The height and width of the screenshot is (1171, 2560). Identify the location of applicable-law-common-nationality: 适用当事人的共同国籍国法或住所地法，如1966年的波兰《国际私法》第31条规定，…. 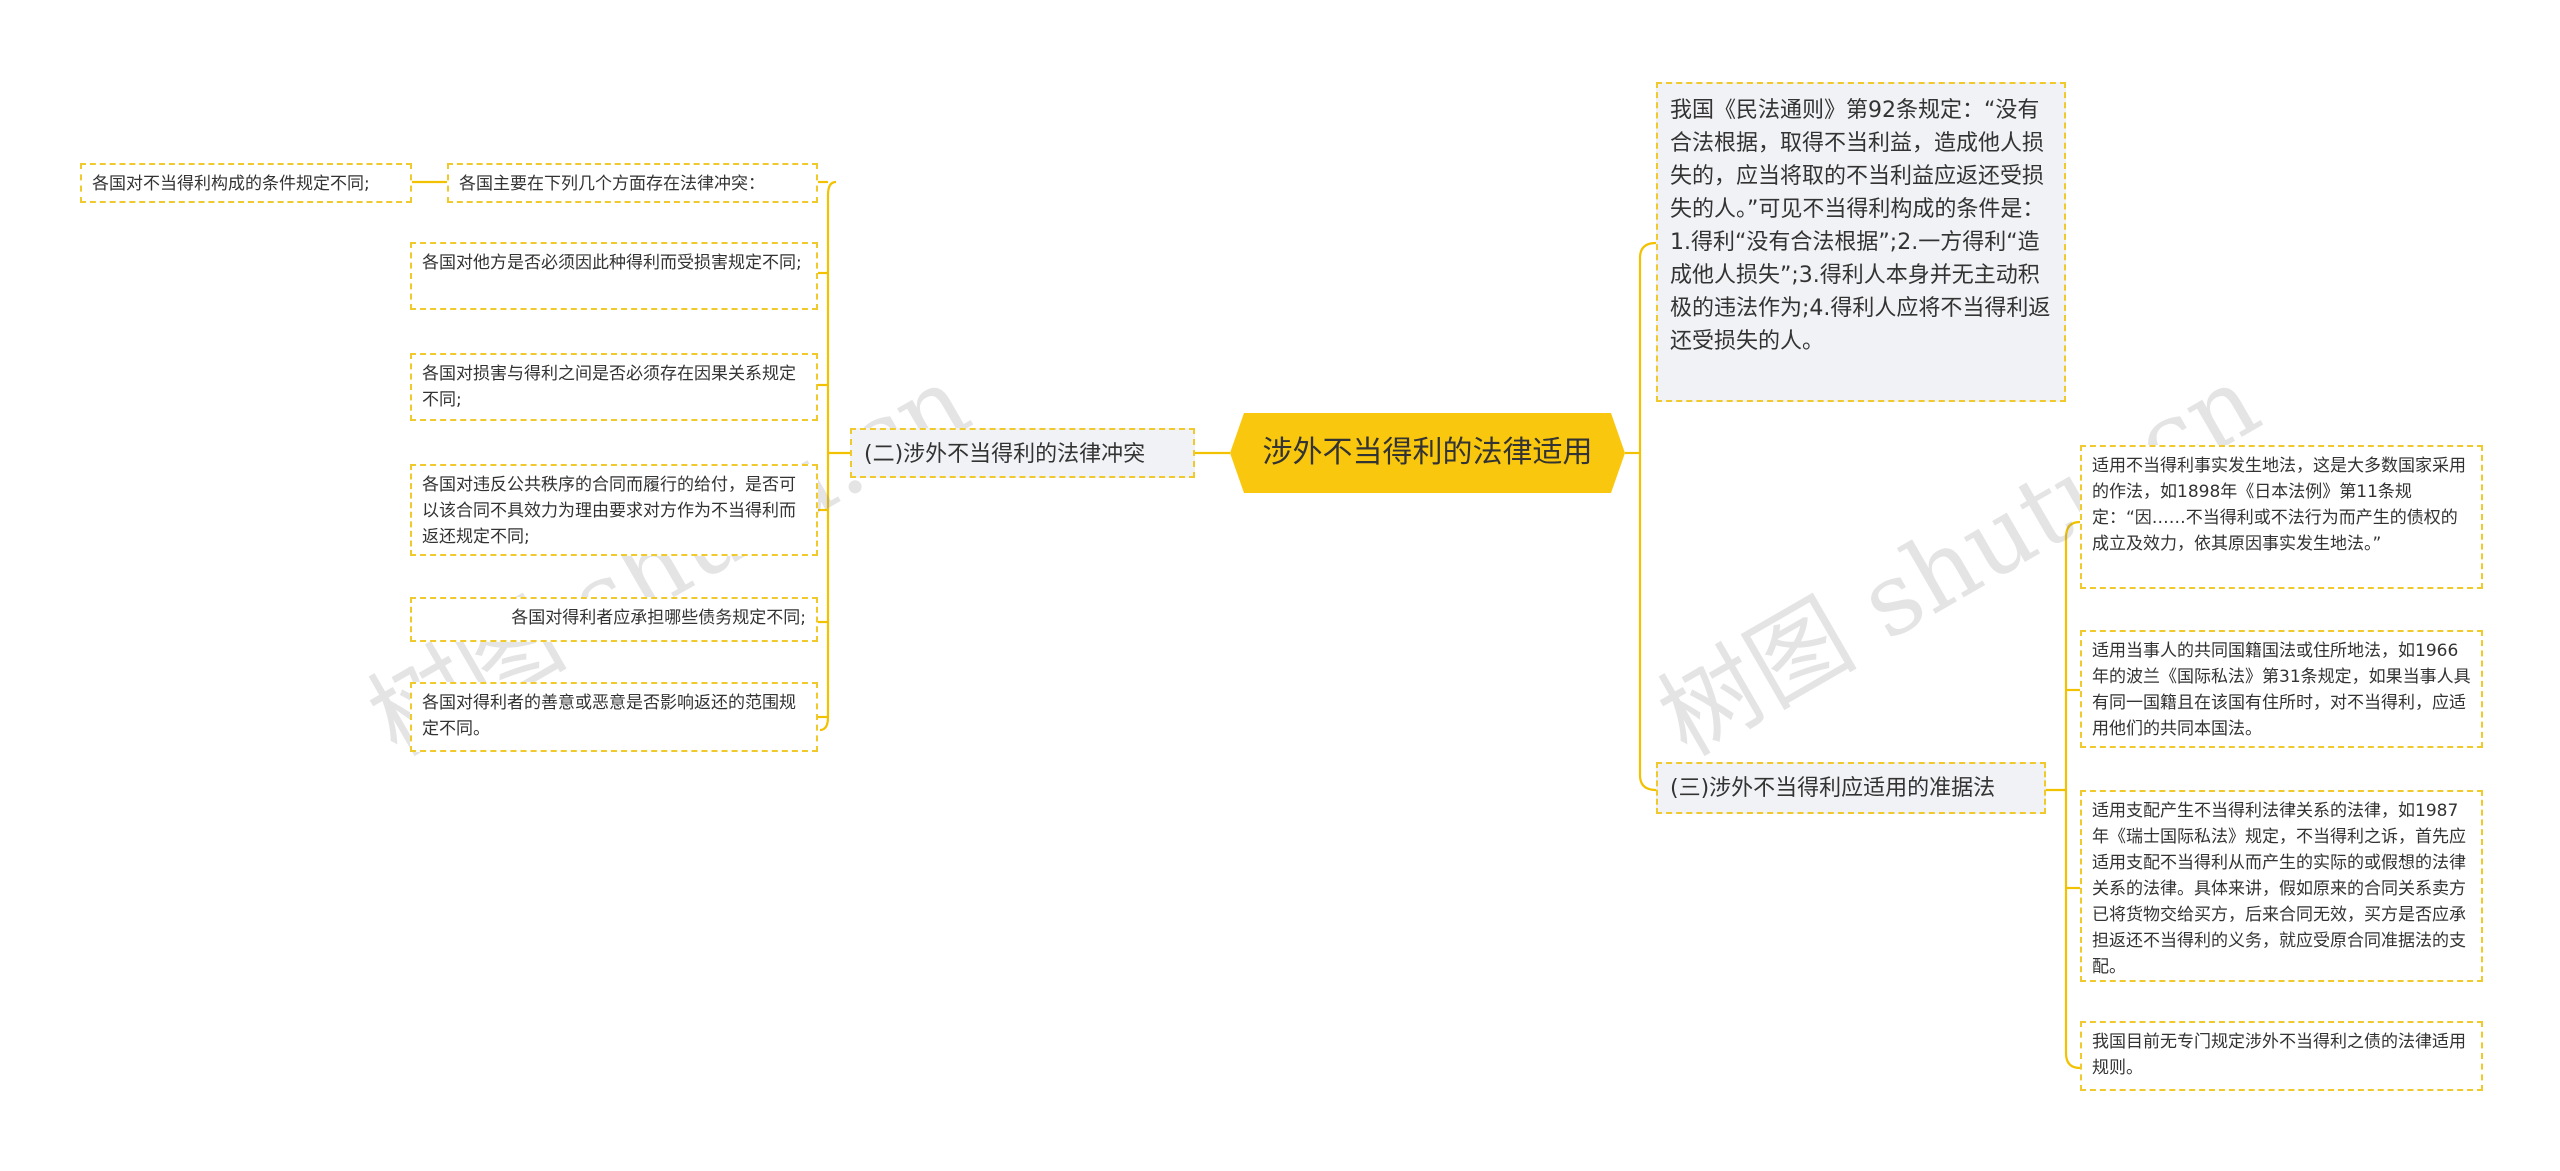
(2281, 689).